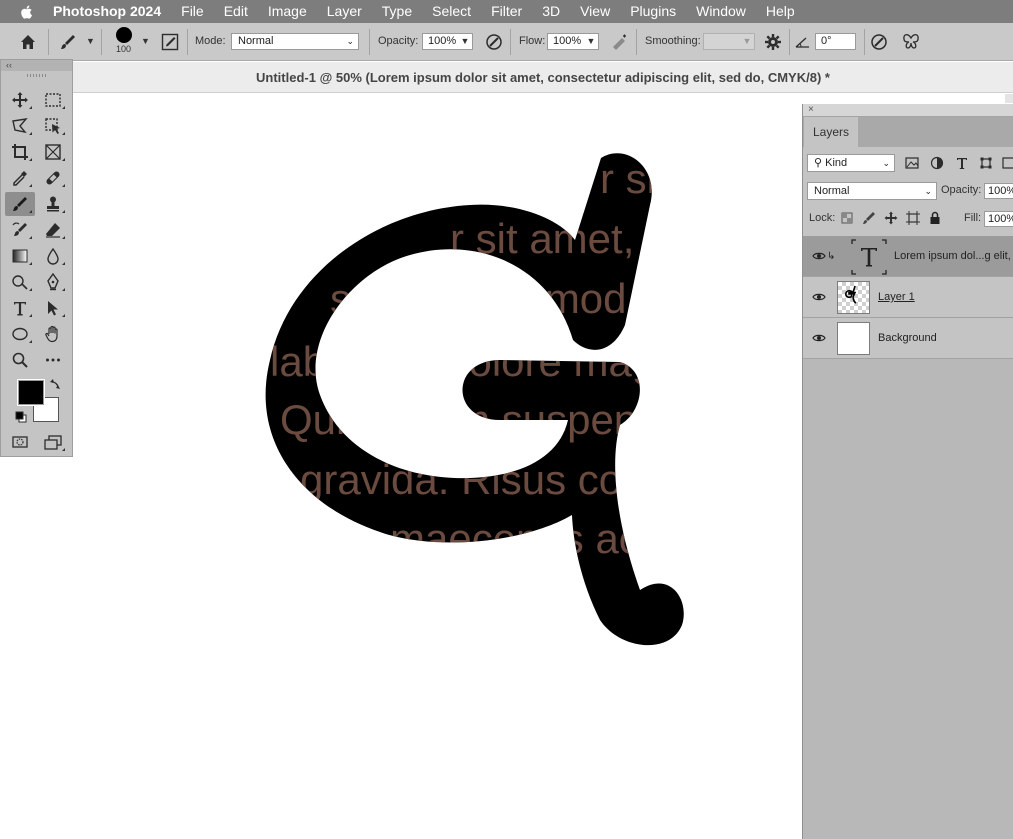  I want to click on marquee-tool, so click(53, 100).